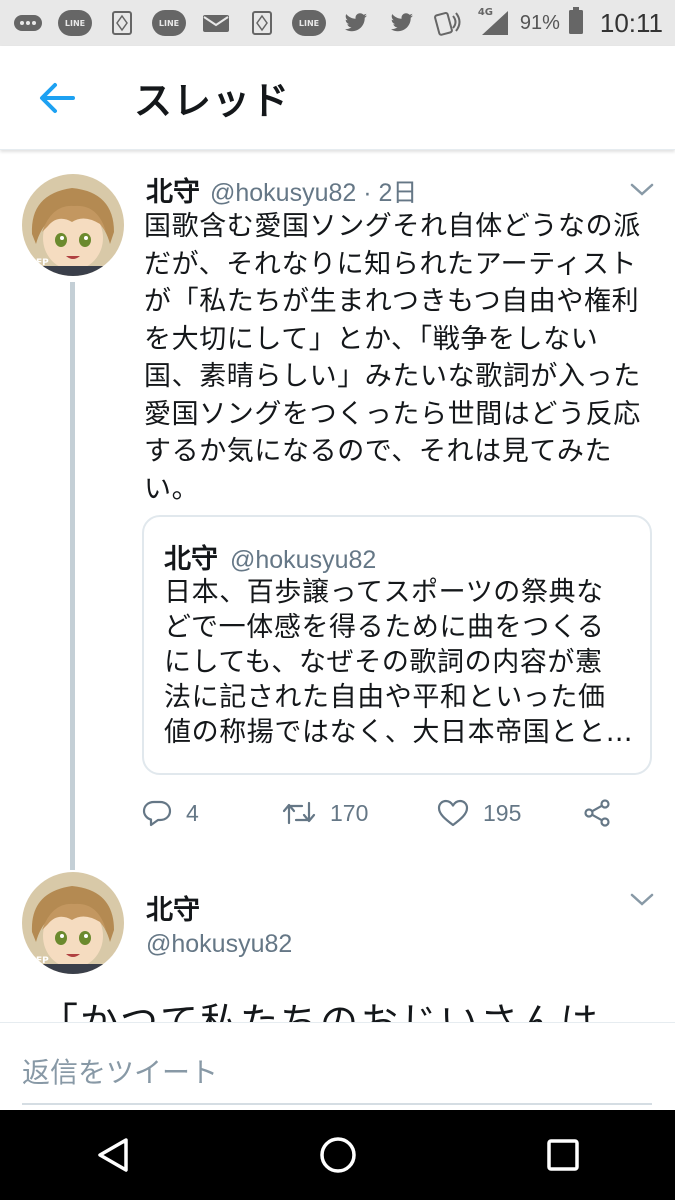 This screenshot has height=1200, width=675. What do you see at coordinates (212, 813) in the screenshot?
I see `reply-button: 4` at bounding box center [212, 813].